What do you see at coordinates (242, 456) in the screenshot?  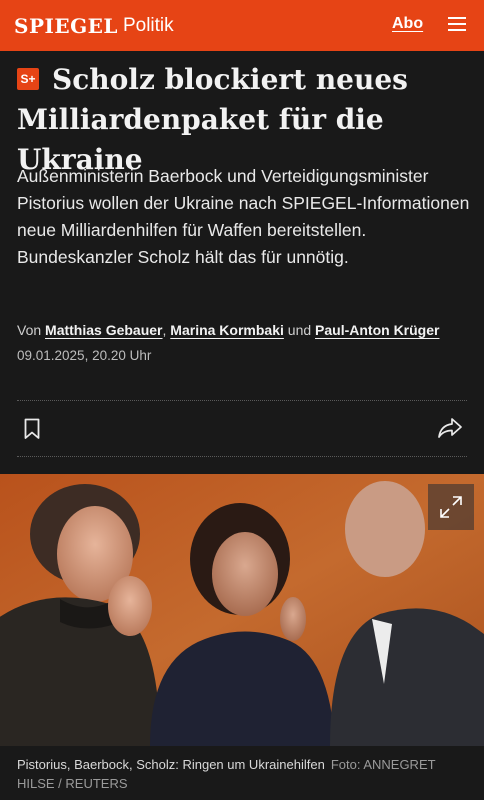 I see `divider-bottom` at bounding box center [242, 456].